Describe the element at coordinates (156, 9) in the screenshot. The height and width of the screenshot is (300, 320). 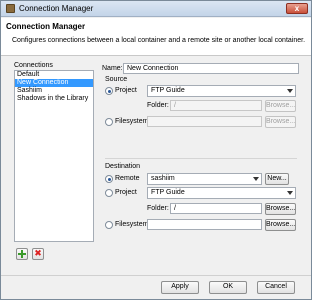
I see `title-bar: Connection Manager x` at that location.